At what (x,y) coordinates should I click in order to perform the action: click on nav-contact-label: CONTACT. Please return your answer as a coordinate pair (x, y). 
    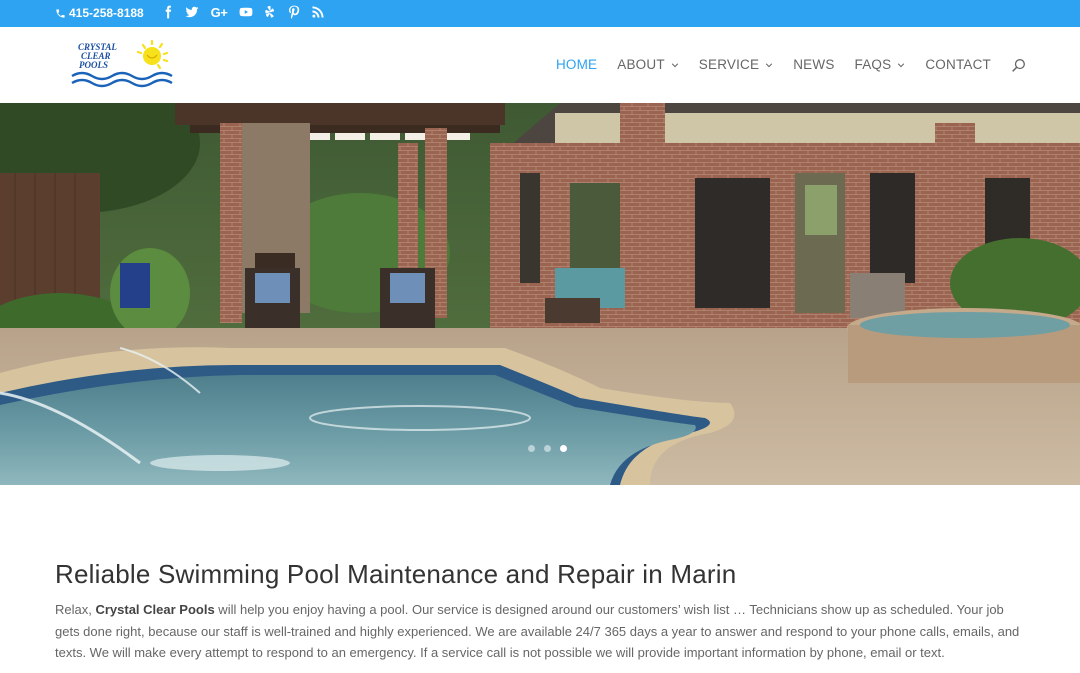
    Looking at the image, I should click on (958, 64).